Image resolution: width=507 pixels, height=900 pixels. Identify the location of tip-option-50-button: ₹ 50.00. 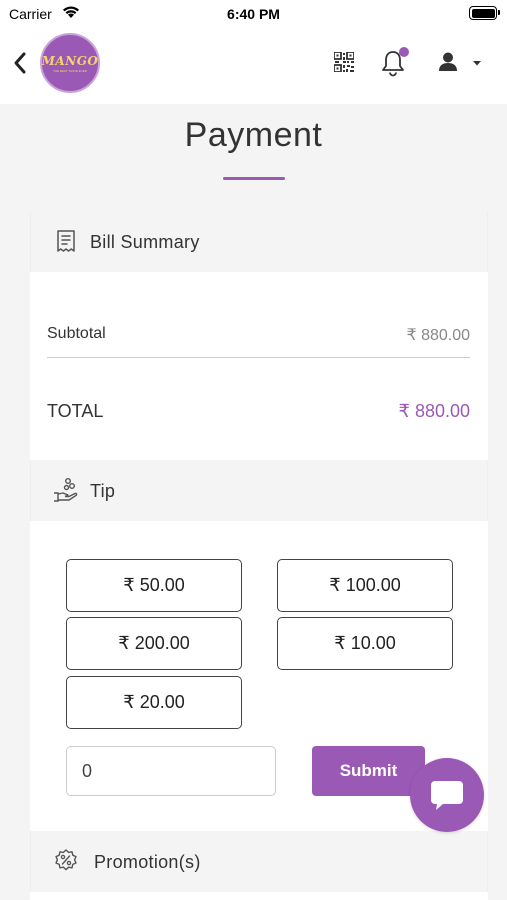
(154, 585).